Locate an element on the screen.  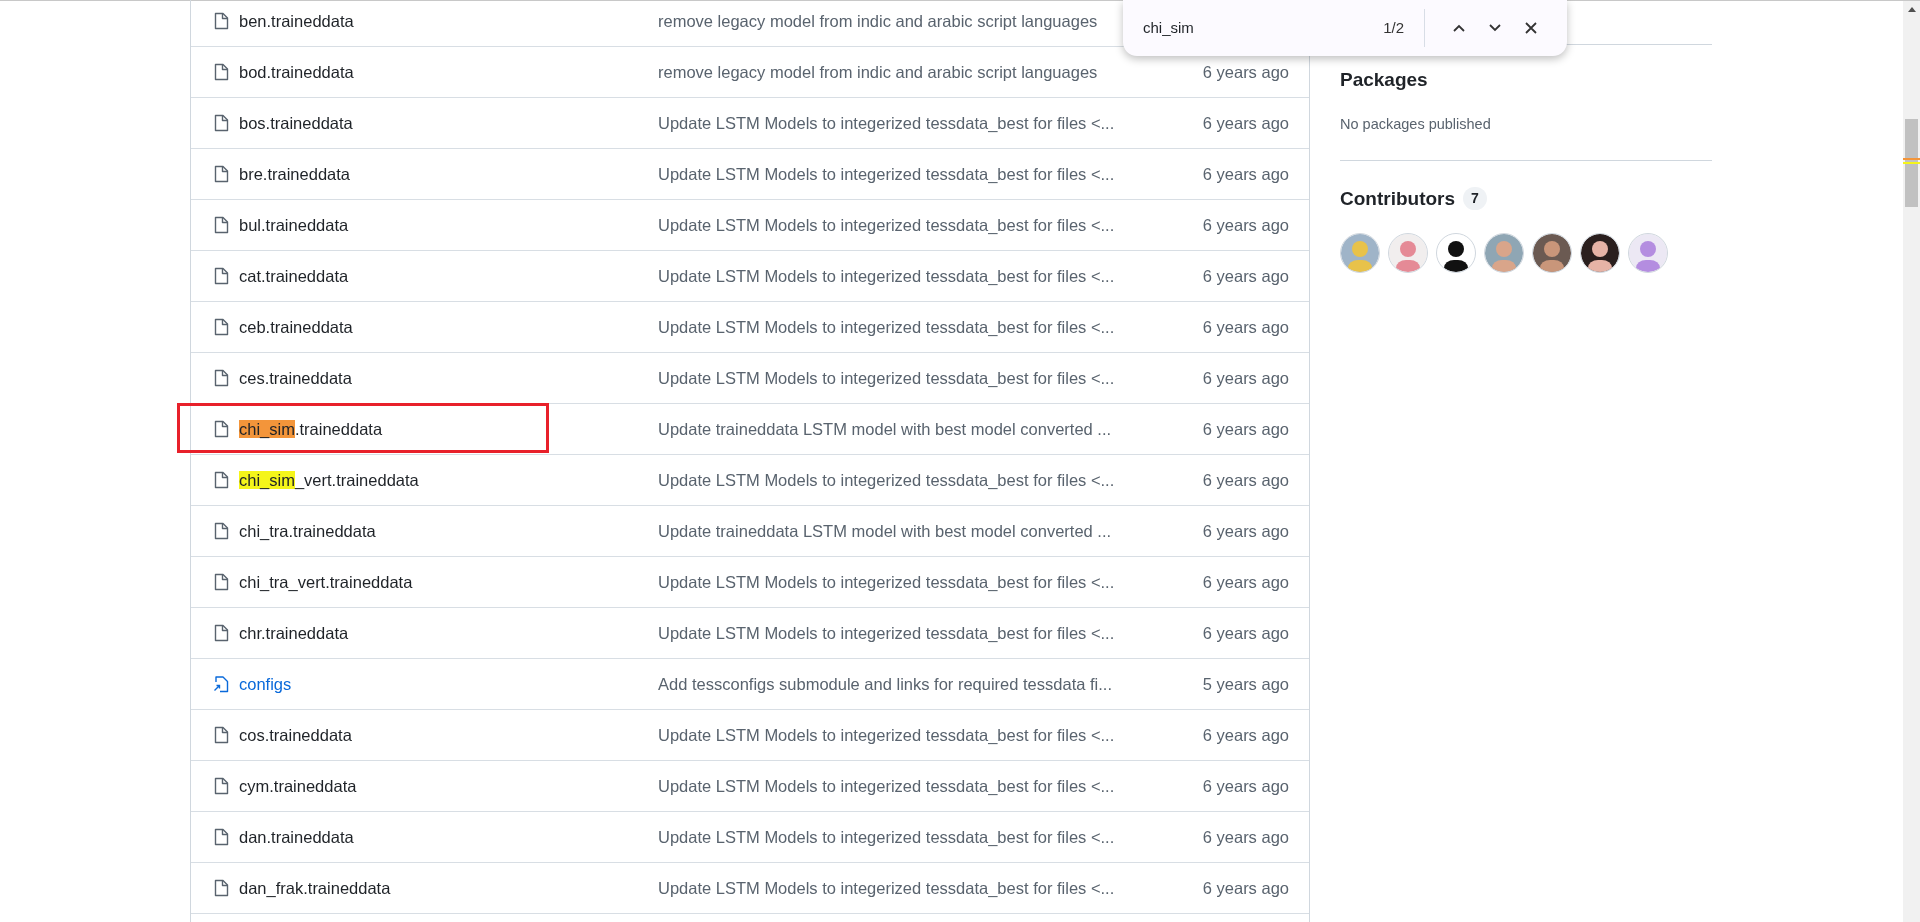
submodule-link: configs is located at coordinates (265, 684).